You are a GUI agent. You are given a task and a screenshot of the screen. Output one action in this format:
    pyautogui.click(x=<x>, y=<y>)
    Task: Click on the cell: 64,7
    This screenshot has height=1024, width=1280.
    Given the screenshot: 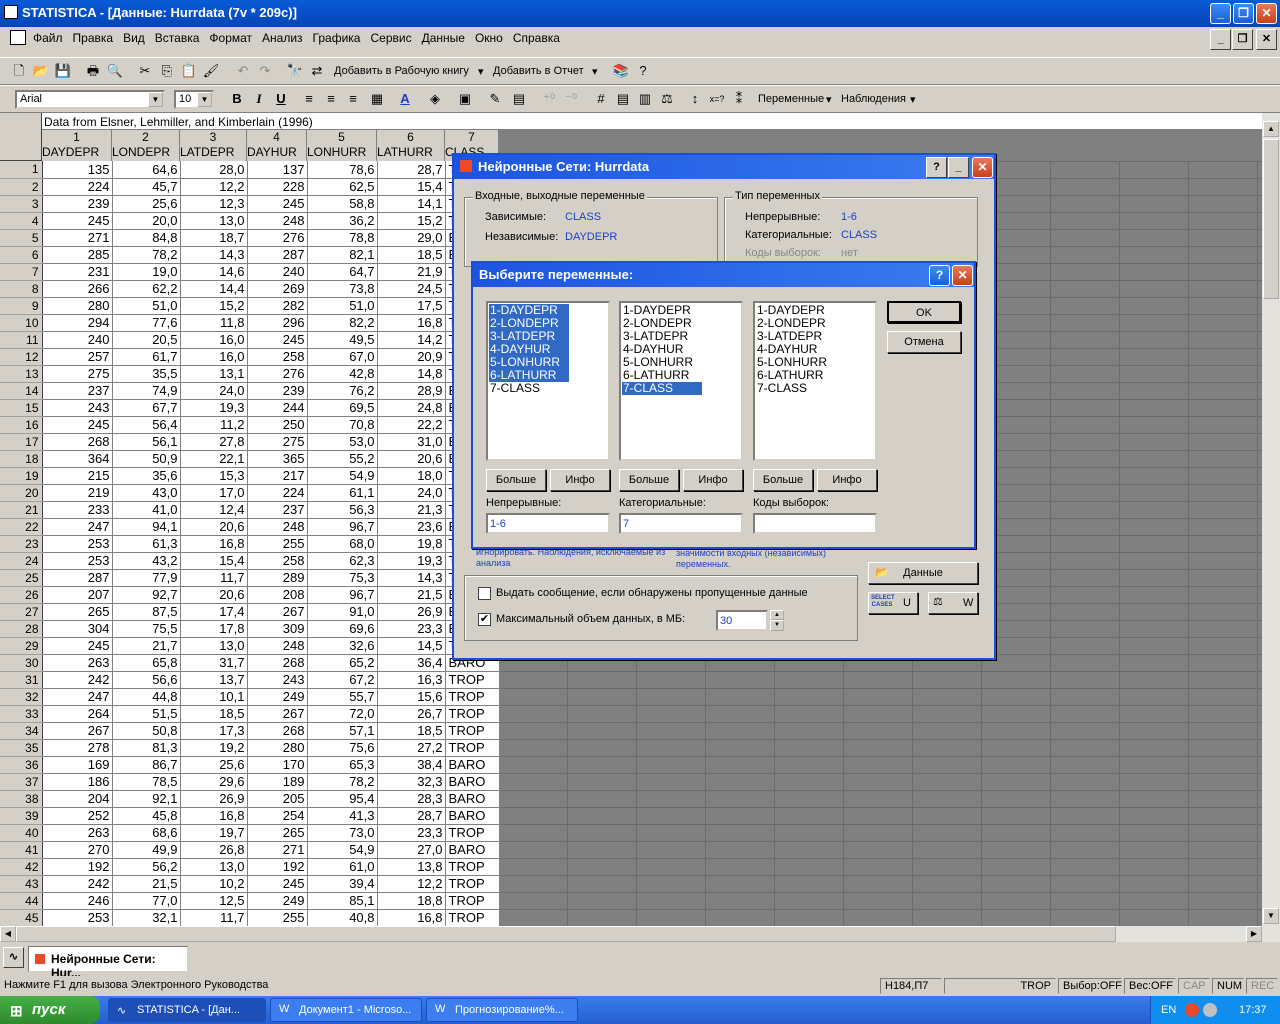 What is the action you would take?
    pyautogui.click(x=342, y=272)
    